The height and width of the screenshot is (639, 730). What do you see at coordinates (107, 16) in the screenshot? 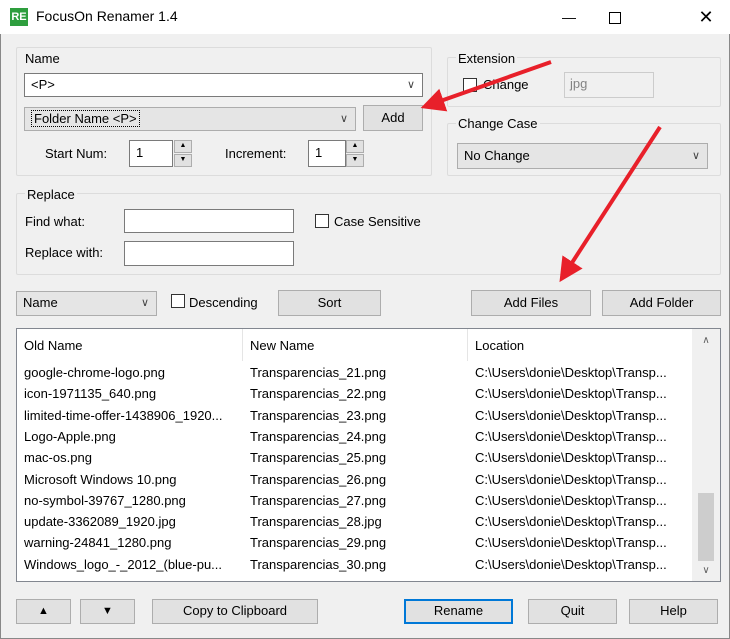
I see `window-title: FocusOn Renamer 1.4` at bounding box center [107, 16].